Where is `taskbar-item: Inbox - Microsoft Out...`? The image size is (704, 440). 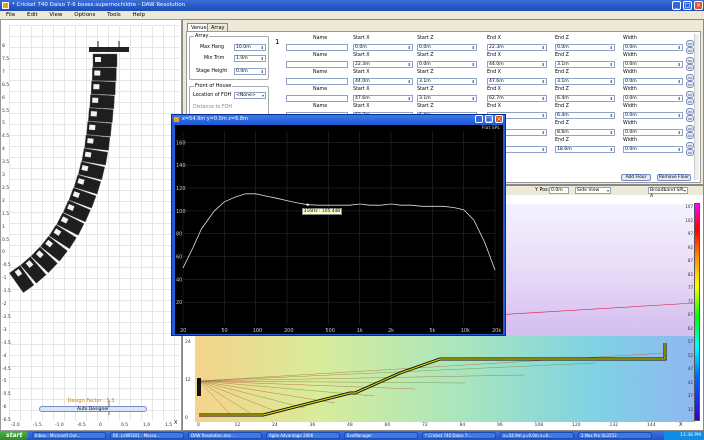
taskbar-item: Inbox - Microsoft Out... is located at coordinates (69, 435).